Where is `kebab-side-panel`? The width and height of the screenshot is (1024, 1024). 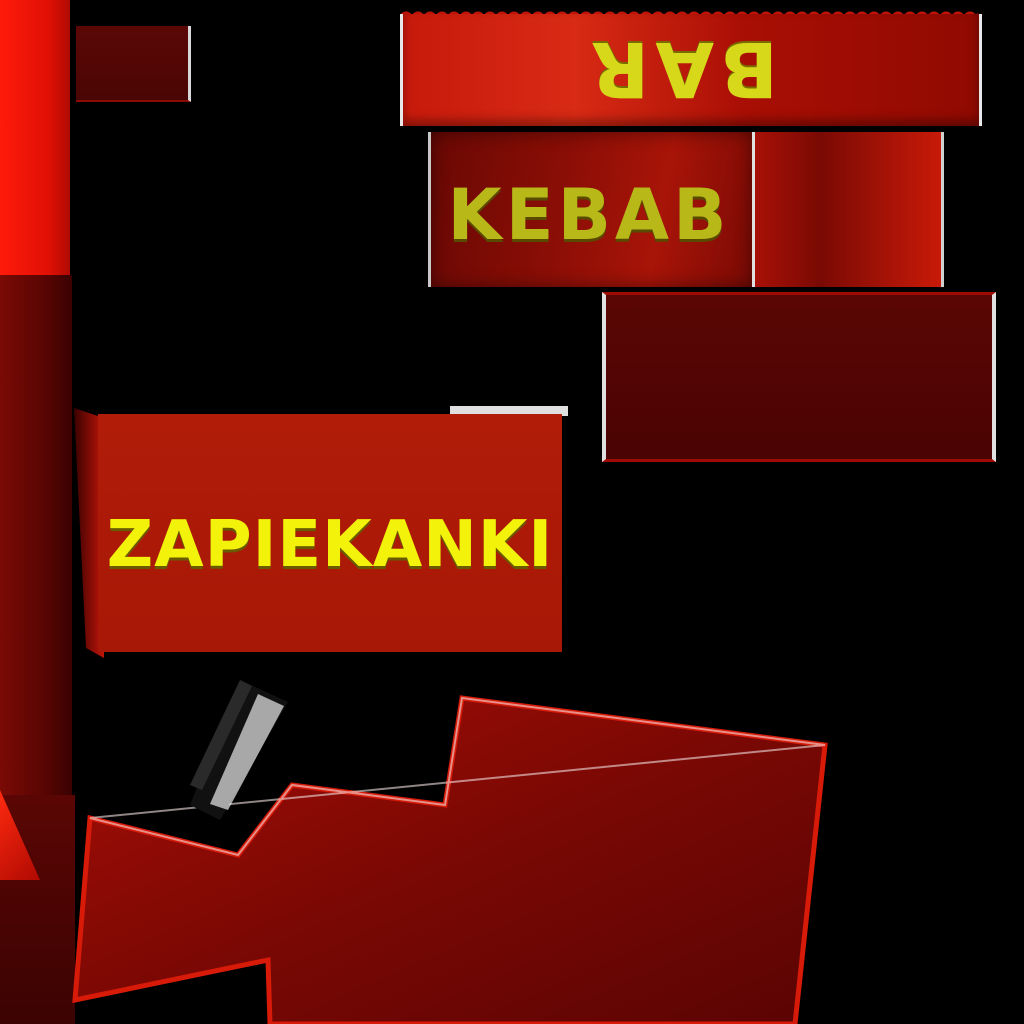 kebab-side-panel is located at coordinates (848, 209).